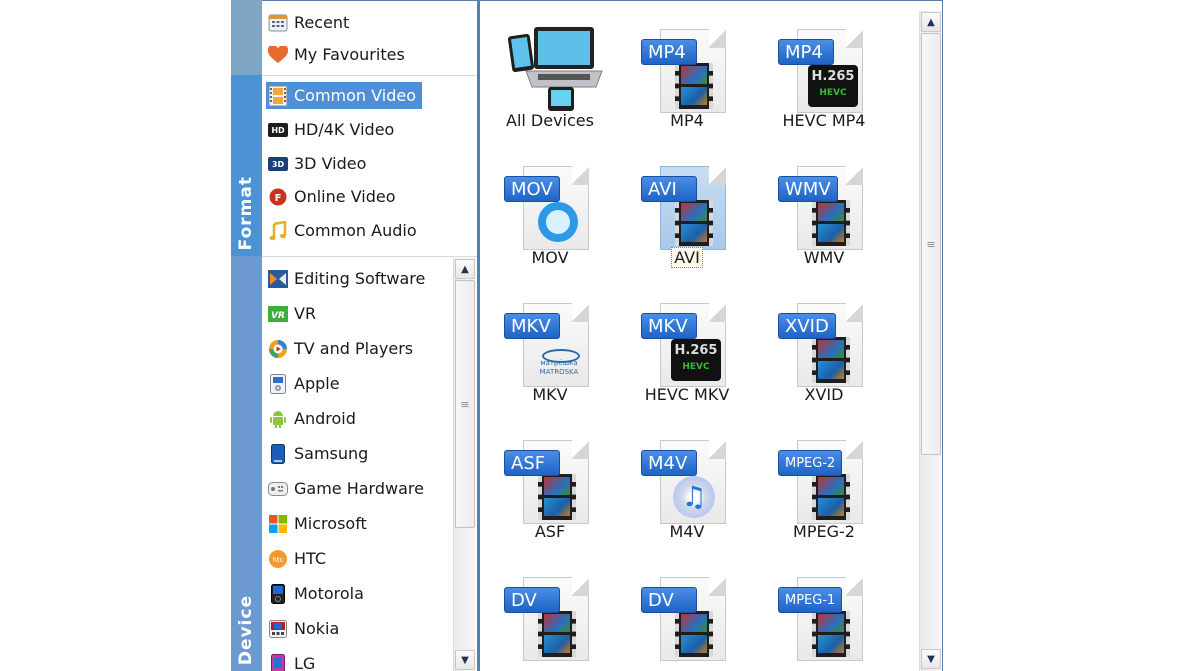 The image size is (1192, 671). I want to click on category-item-common-audio: Common Audio, so click(344, 230).